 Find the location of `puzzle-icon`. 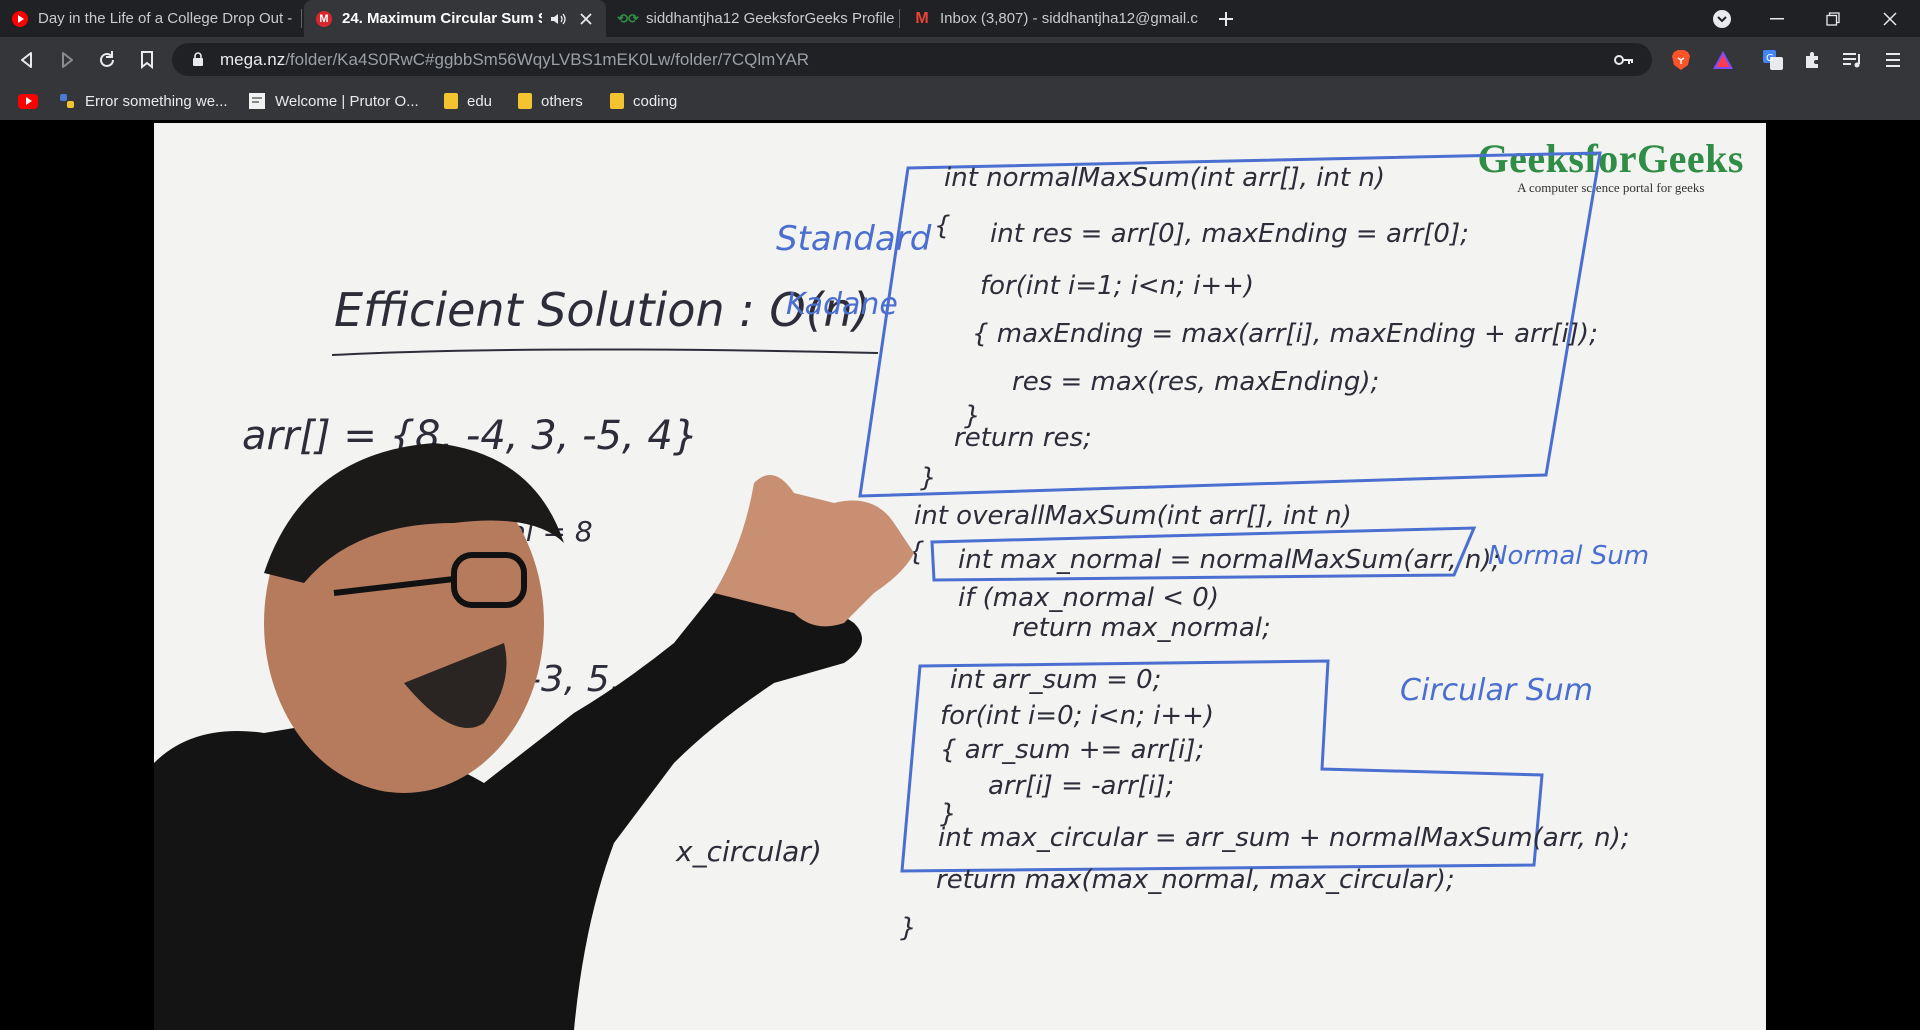

puzzle-icon is located at coordinates (1812, 59).